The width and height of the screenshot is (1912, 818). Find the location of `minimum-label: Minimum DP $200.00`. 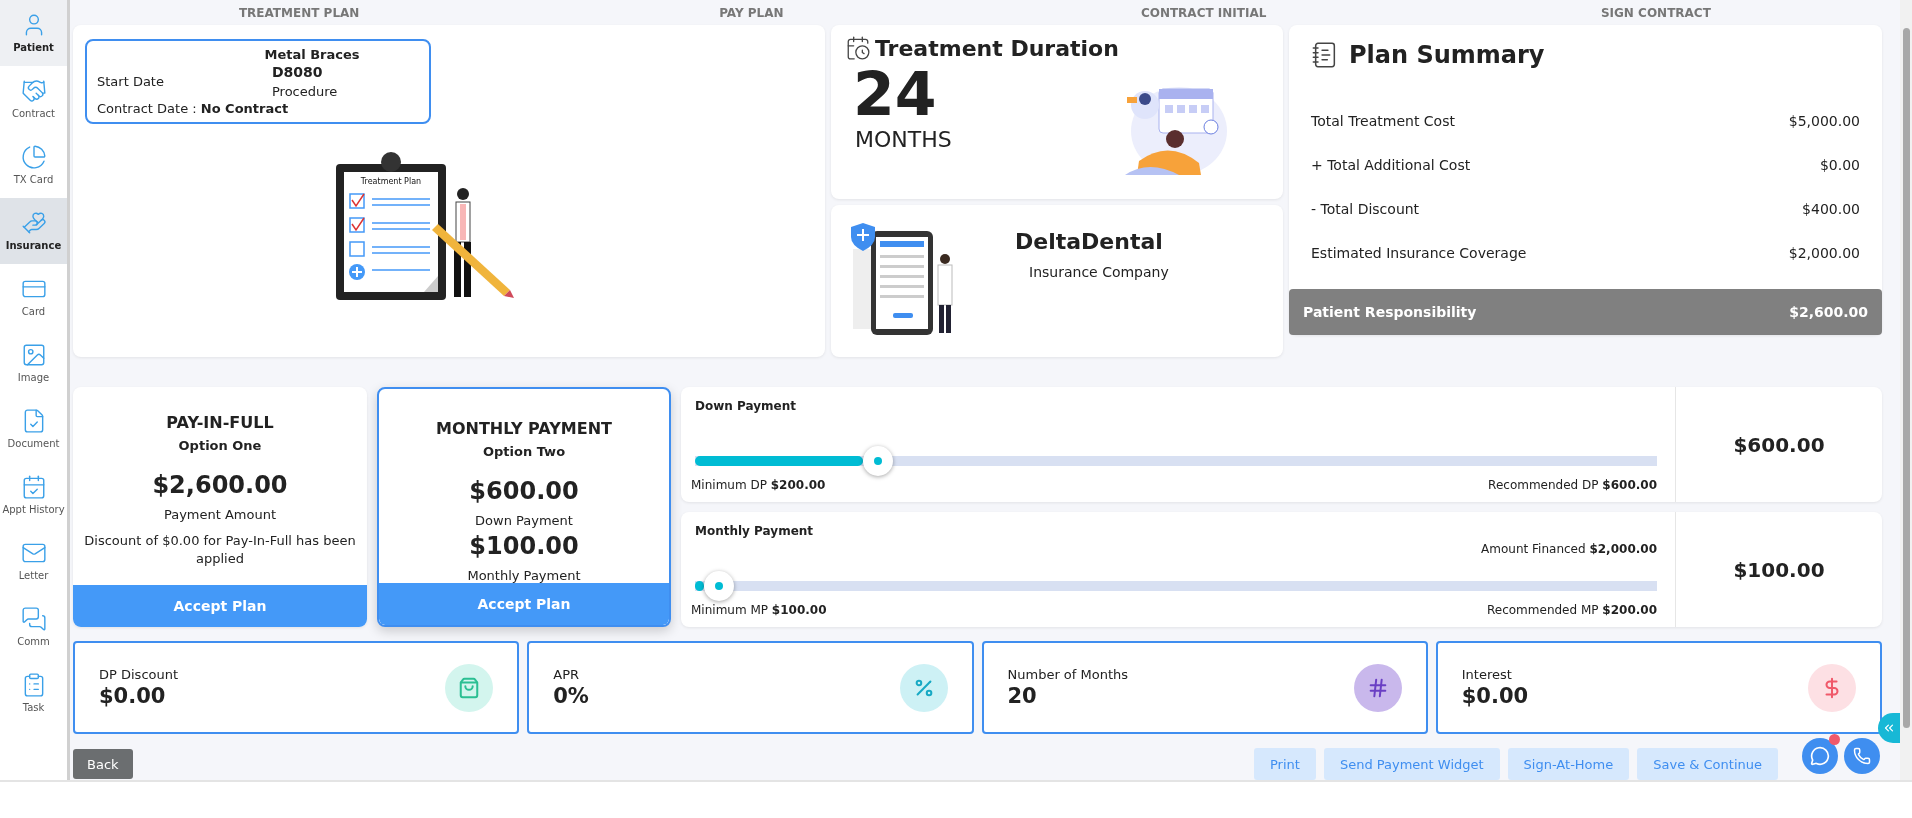

minimum-label: Minimum DP $200.00 is located at coordinates (758, 485).